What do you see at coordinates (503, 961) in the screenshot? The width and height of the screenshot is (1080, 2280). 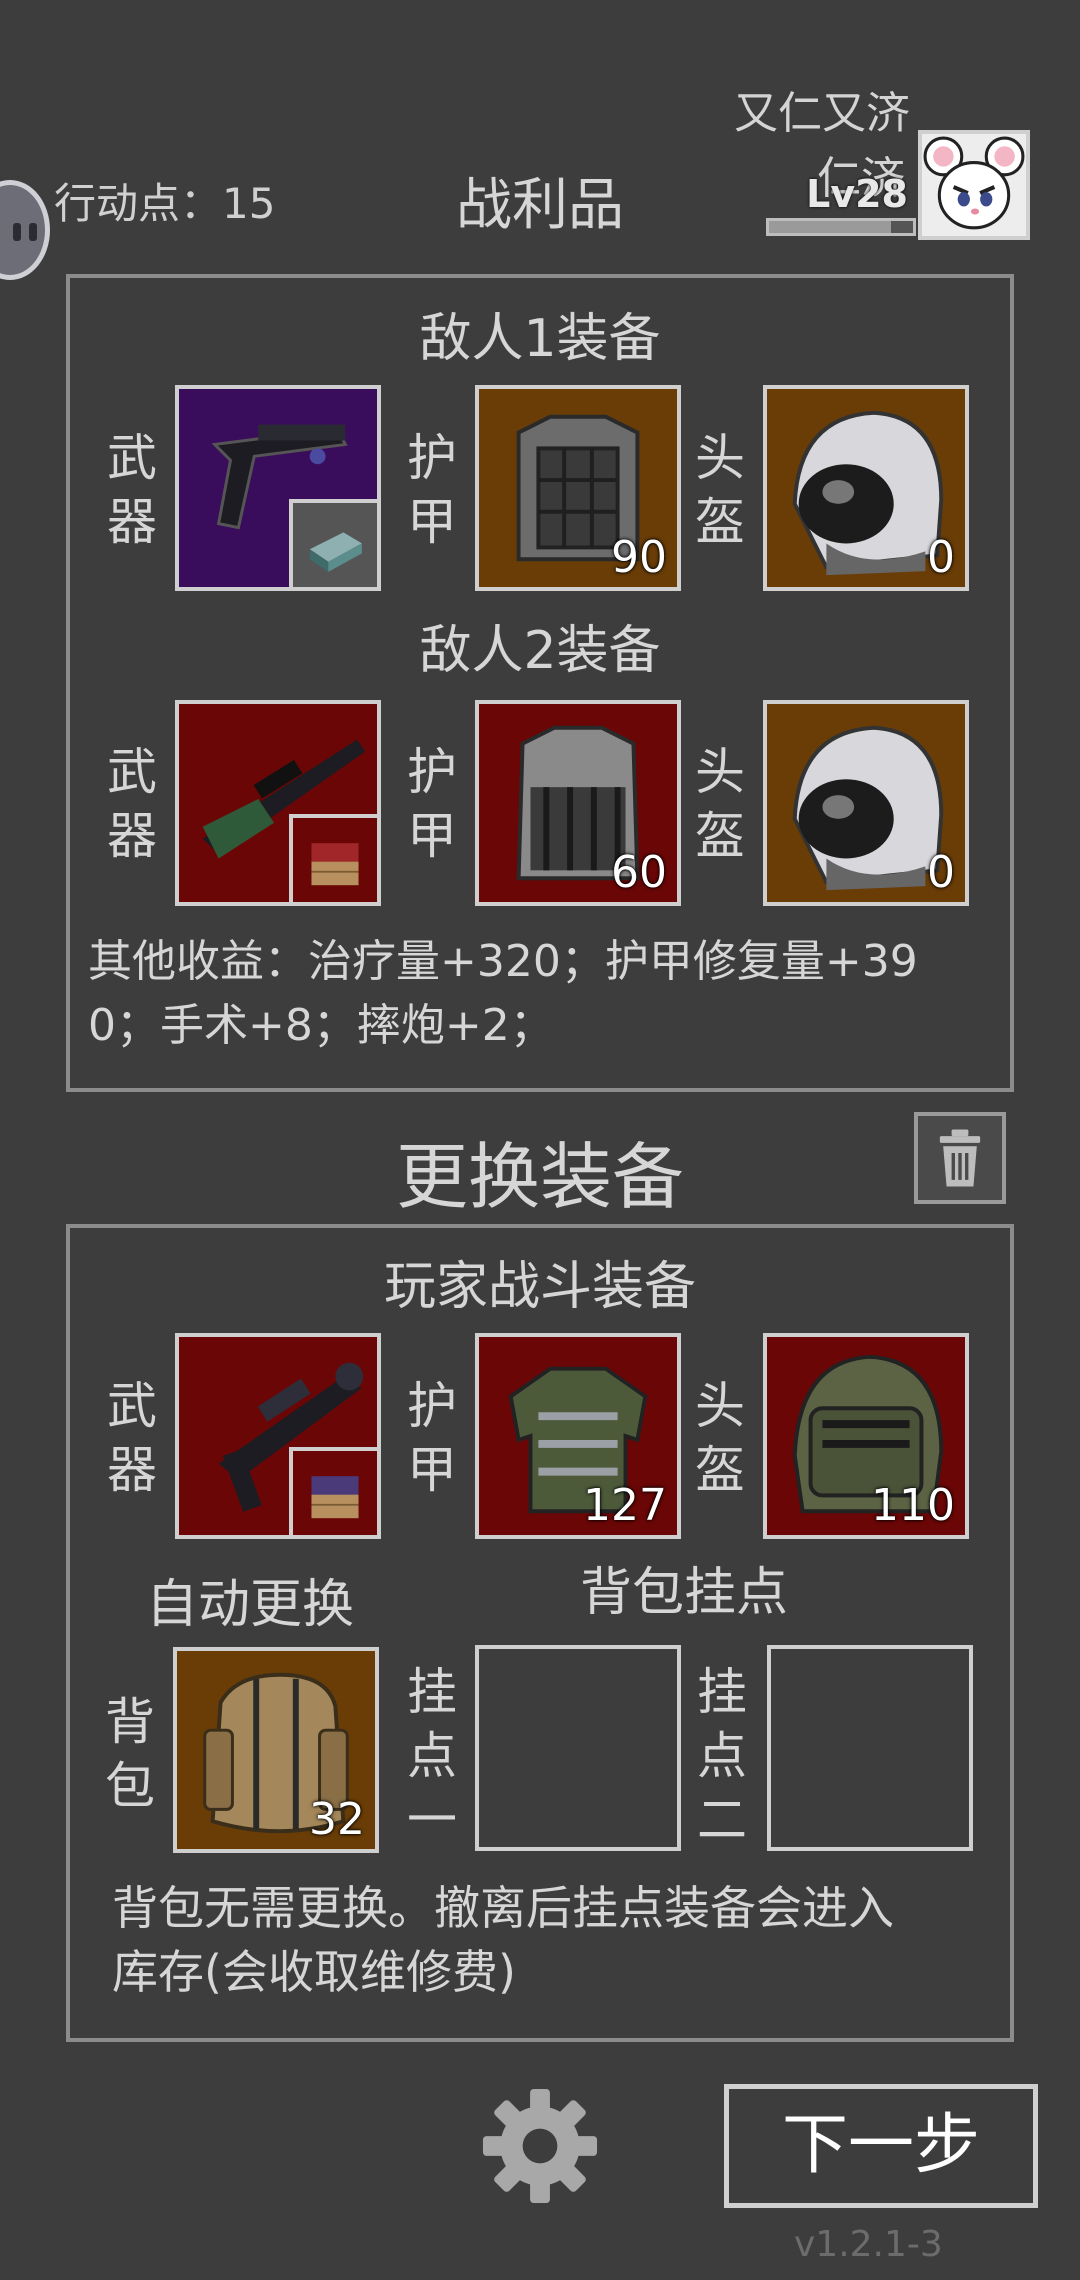 I see `other-income-line: 其他收益：治疗量+320；护甲修复量+39` at bounding box center [503, 961].